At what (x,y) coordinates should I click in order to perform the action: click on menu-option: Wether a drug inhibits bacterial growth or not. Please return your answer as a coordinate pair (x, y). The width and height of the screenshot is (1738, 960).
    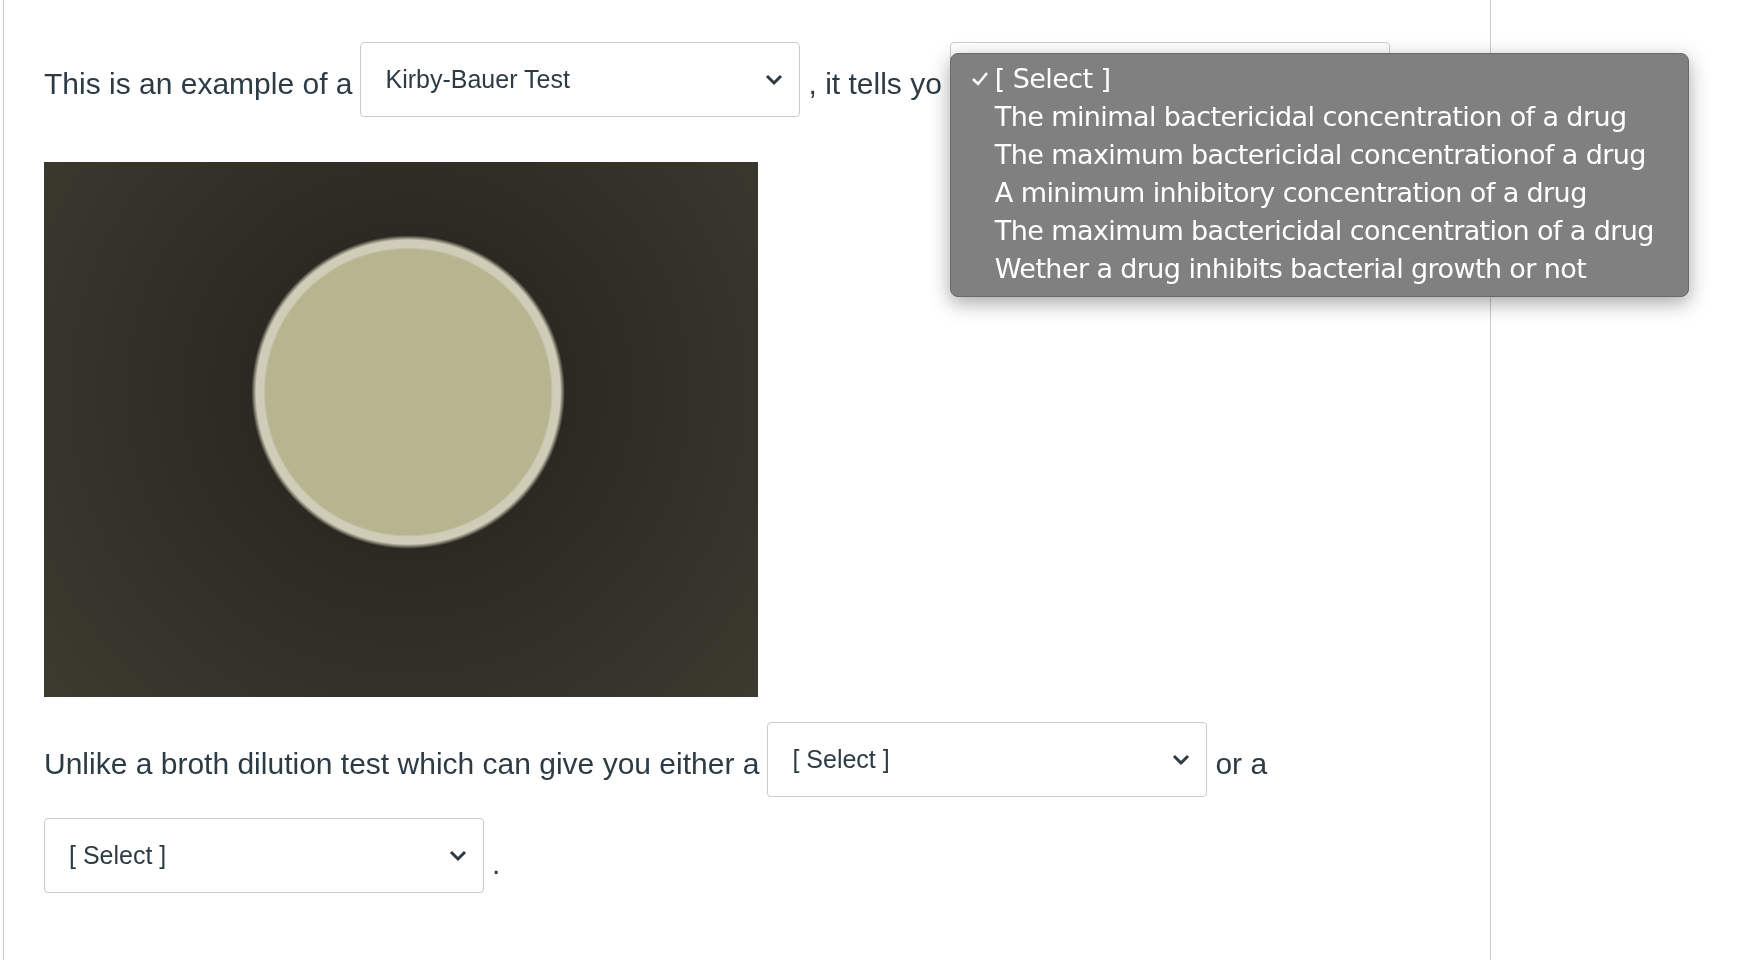
    Looking at the image, I should click on (1319, 269).